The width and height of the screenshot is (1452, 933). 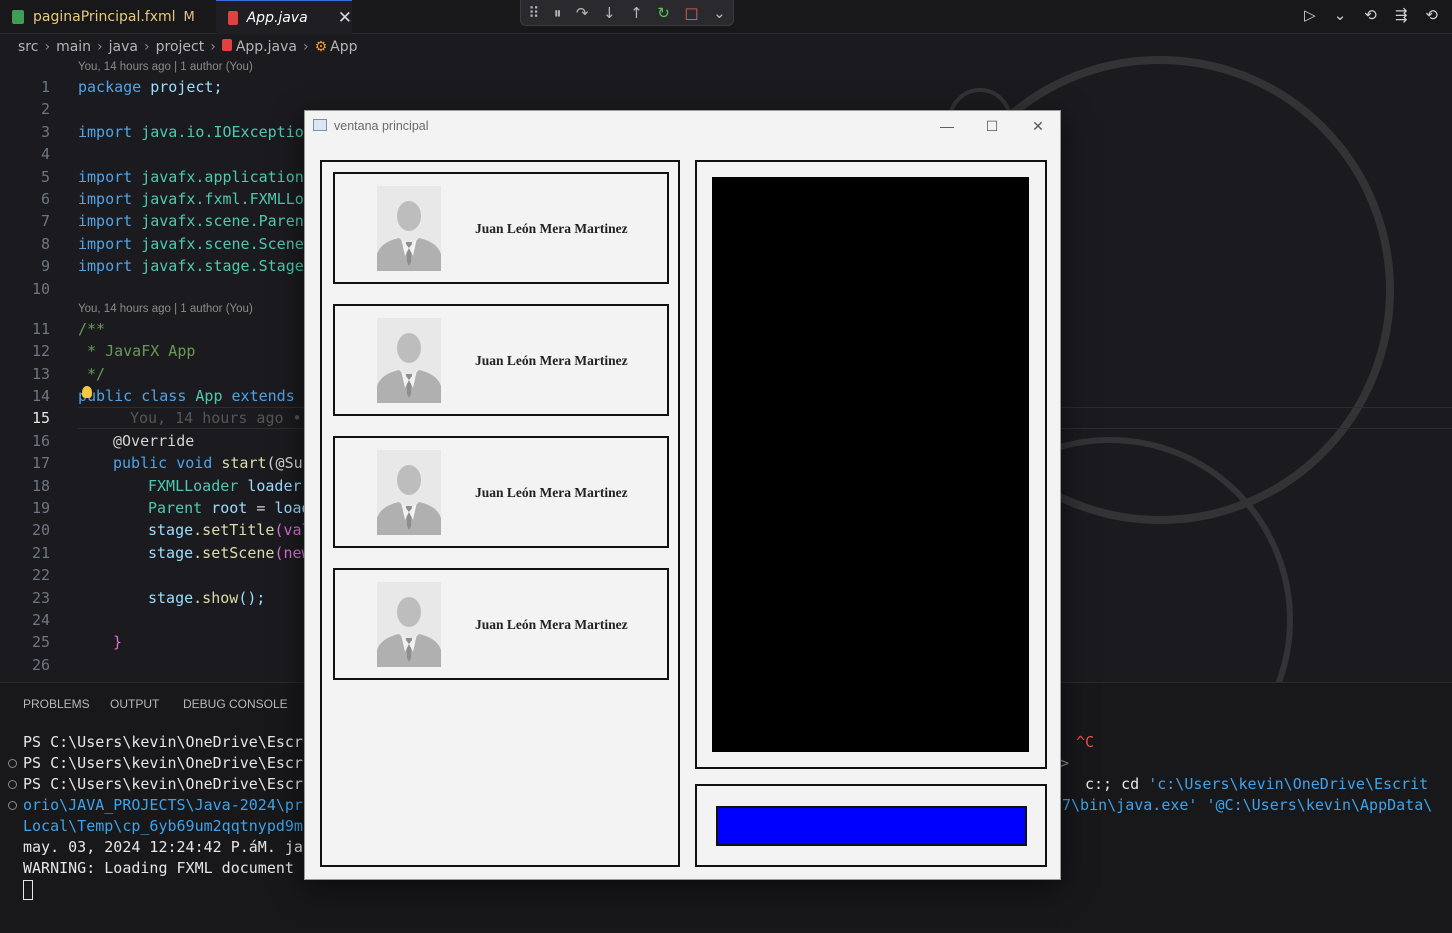 I want to click on code-line: stage.show();, so click(x=207, y=598).